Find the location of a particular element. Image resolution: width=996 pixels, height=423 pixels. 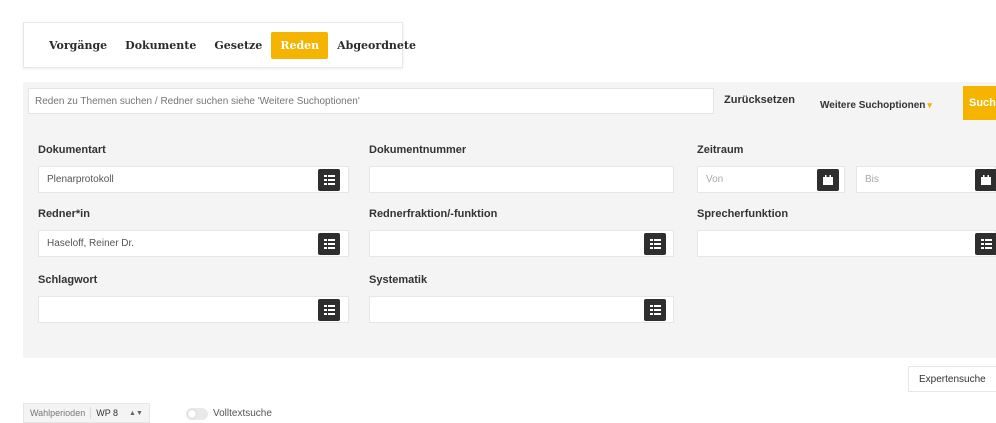

schlagwort-field is located at coordinates (193, 309).